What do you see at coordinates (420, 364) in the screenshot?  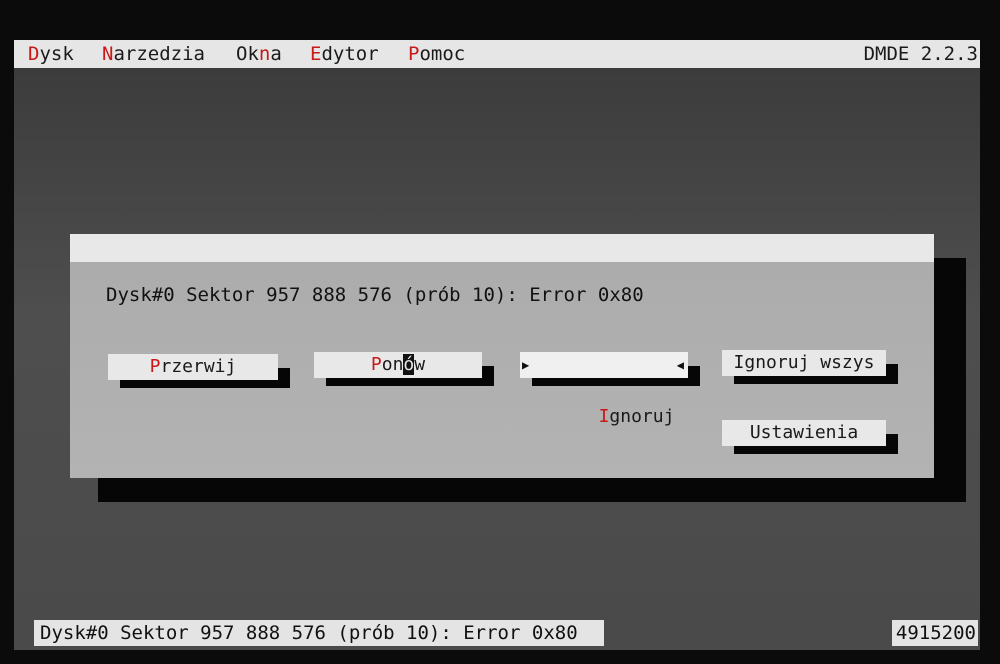 I see `retry-button-label-end: w` at bounding box center [420, 364].